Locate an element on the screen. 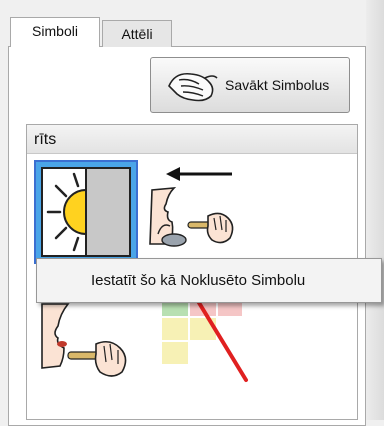  symbol-tile-toothbrush is located at coordinates (199, 210).